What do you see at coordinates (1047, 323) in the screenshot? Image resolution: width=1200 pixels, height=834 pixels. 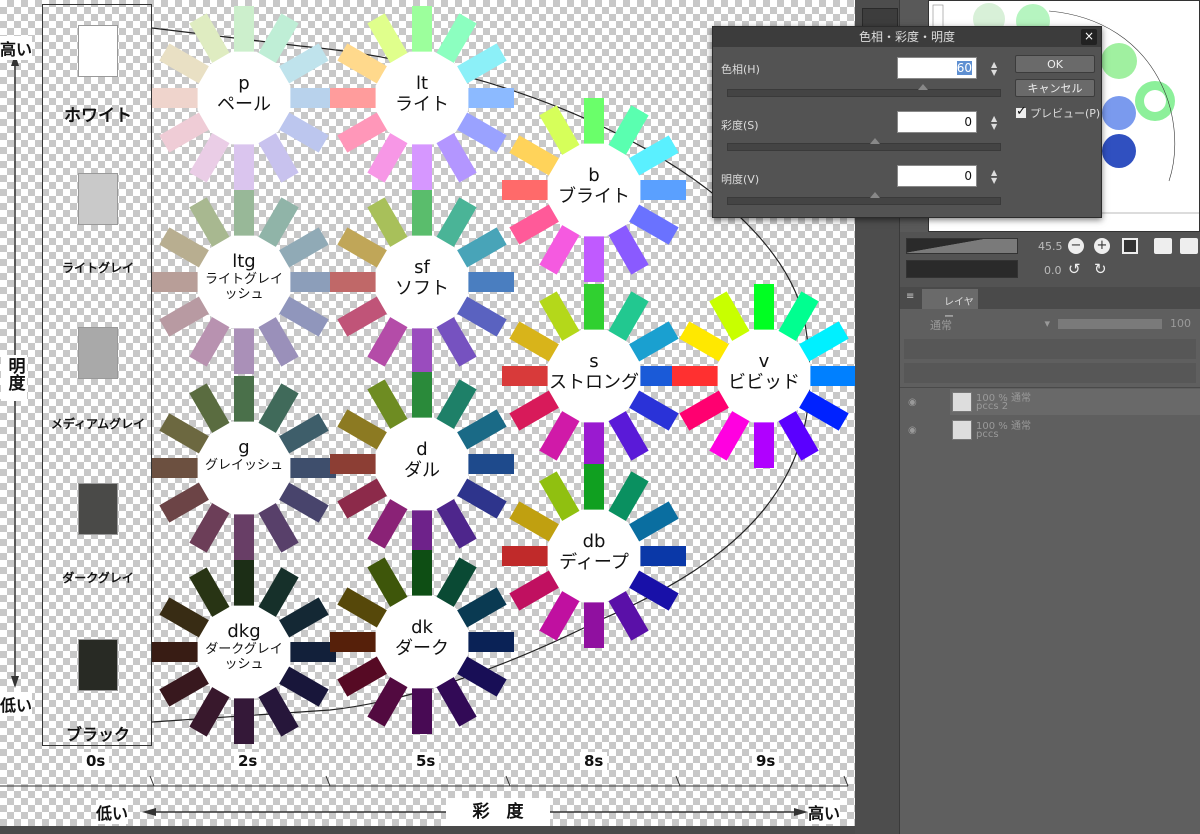 I see `chevron-down-icon: ▾` at bounding box center [1047, 323].